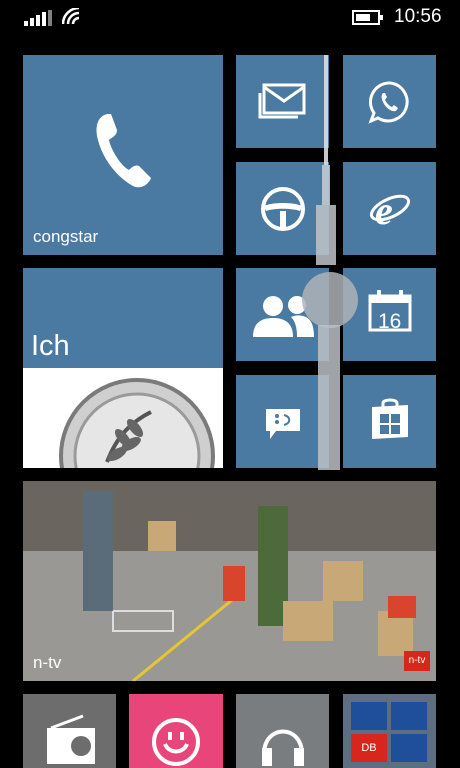 The height and width of the screenshot is (768, 460). I want to click on whatsapp-tile, so click(389, 101).